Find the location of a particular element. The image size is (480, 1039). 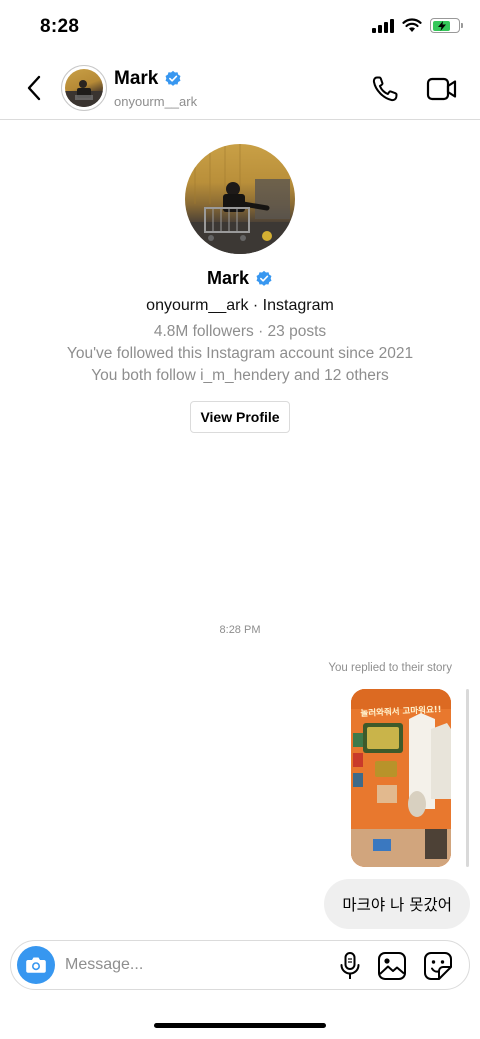

microphone-icon is located at coordinates (350, 965).